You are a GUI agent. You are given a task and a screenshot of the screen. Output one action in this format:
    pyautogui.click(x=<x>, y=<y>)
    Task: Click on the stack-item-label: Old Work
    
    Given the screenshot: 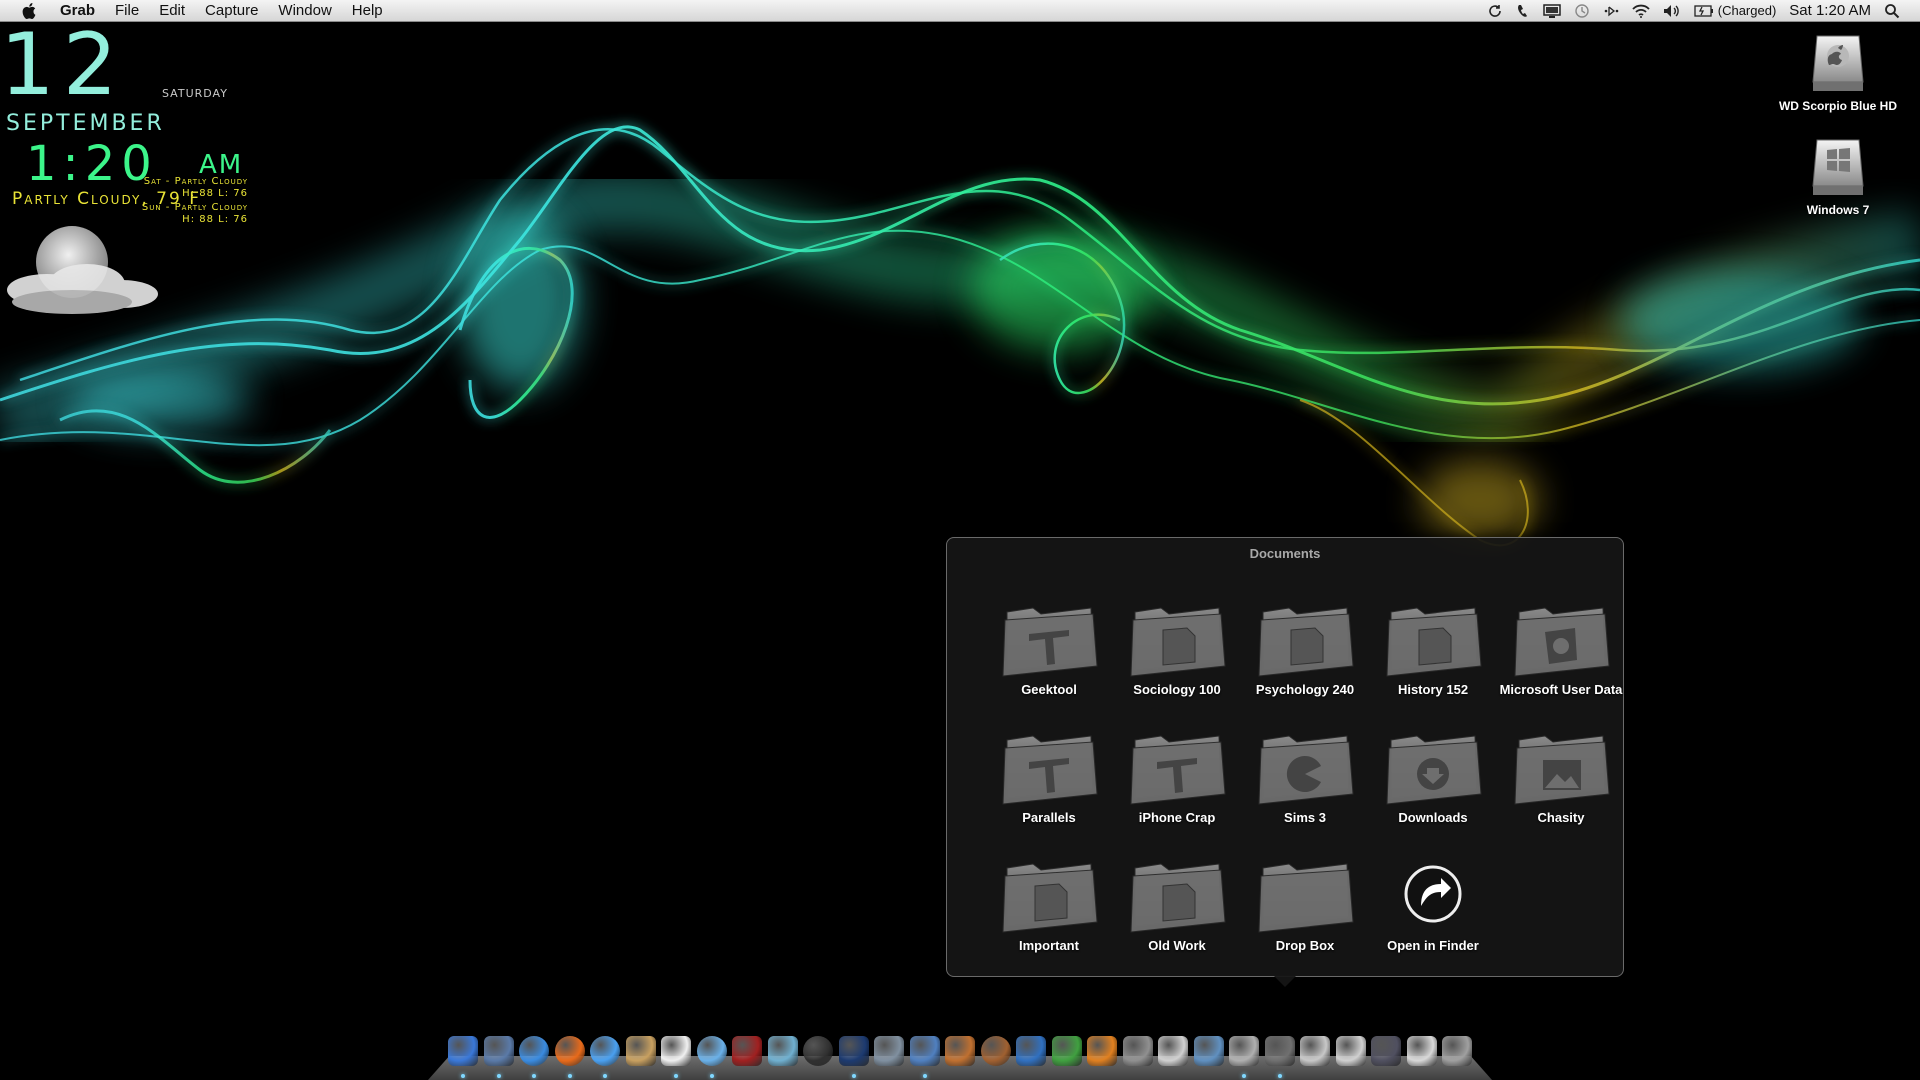 What is the action you would take?
    pyautogui.click(x=1177, y=945)
    